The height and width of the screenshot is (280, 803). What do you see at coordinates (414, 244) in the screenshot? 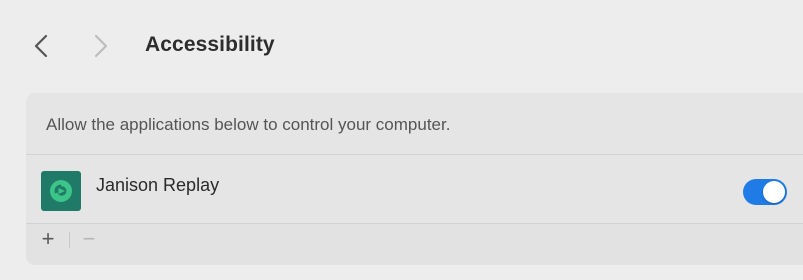
I see `list-footer: + −` at bounding box center [414, 244].